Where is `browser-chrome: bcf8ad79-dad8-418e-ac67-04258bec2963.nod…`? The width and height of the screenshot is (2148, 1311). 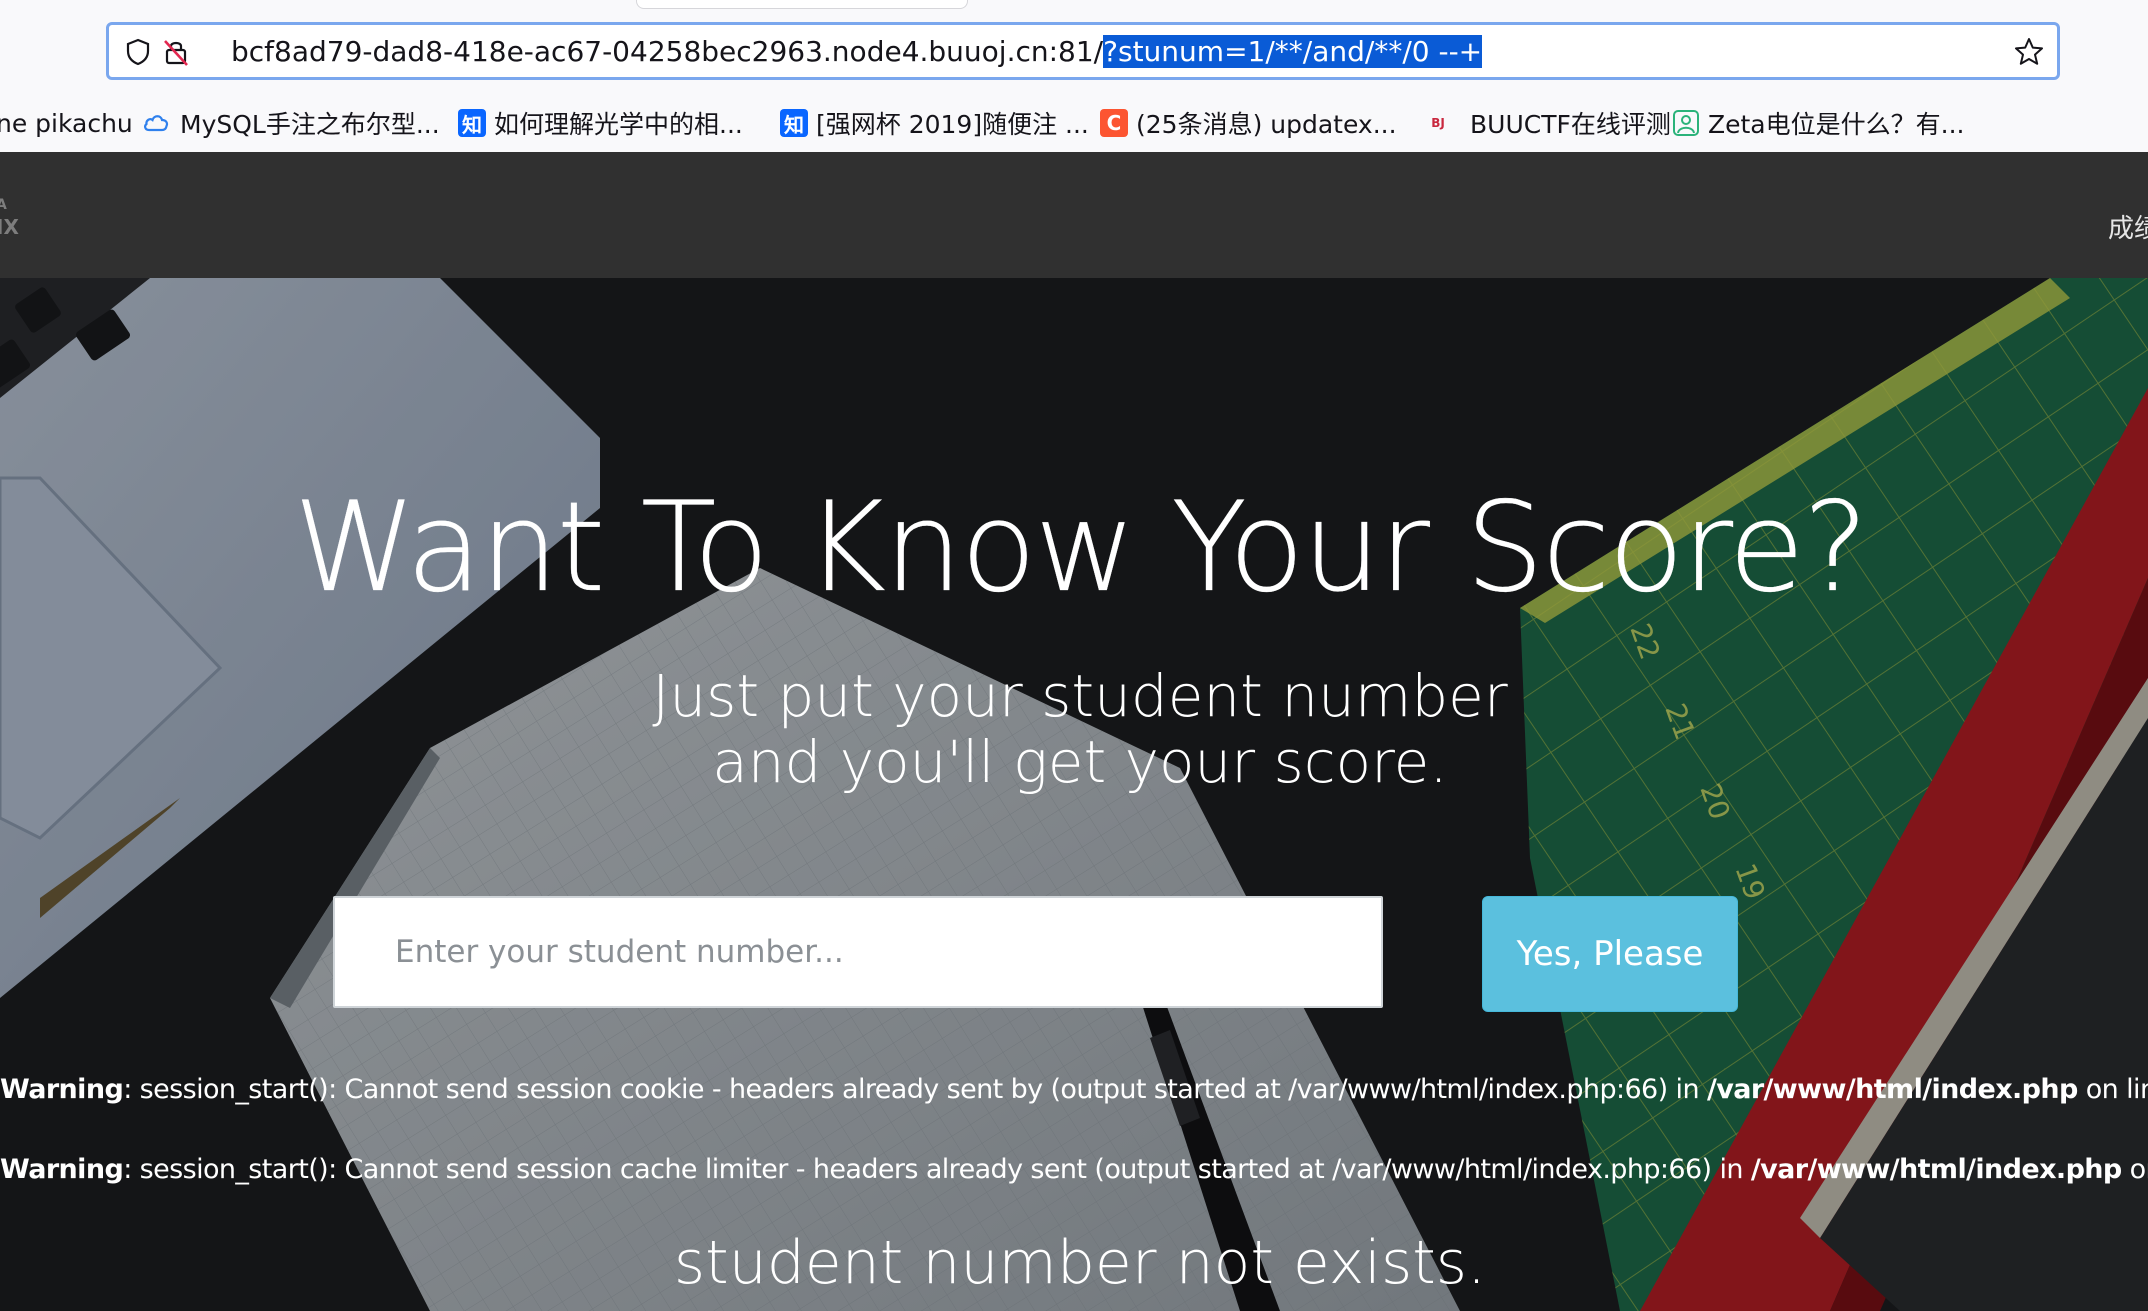
browser-chrome: bcf8ad79-dad8-418e-ac67-04258bec2963.nod… is located at coordinates (1074, 76).